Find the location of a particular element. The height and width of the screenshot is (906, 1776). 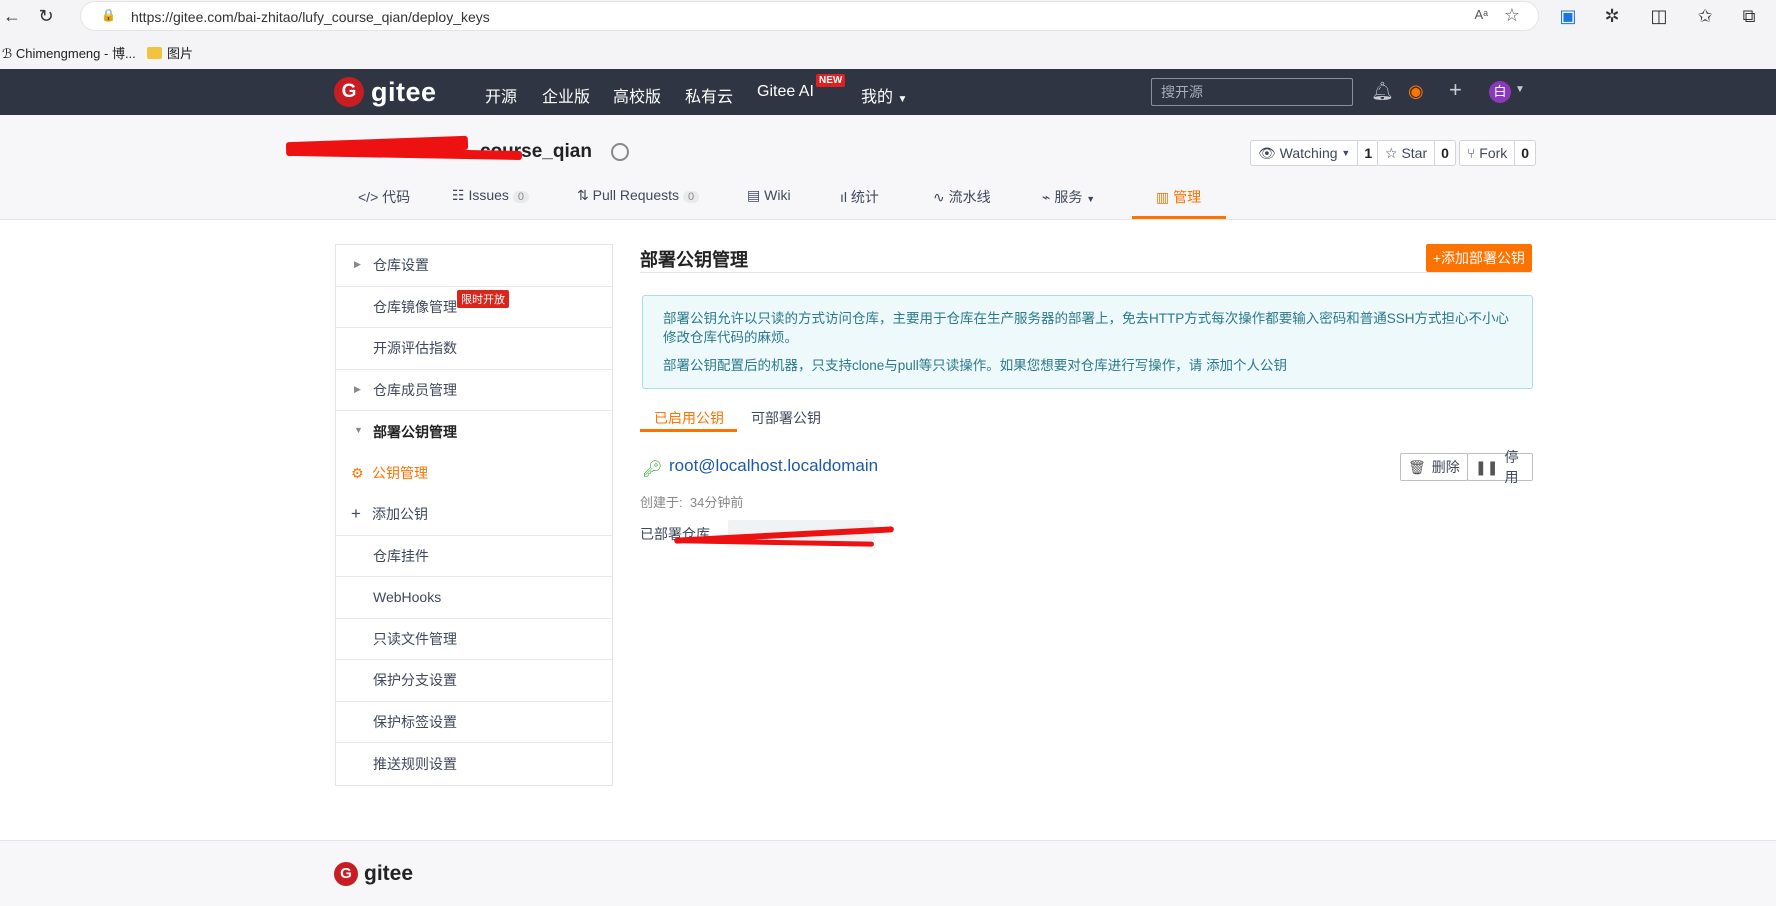

avatar: 白 is located at coordinates (1500, 92).